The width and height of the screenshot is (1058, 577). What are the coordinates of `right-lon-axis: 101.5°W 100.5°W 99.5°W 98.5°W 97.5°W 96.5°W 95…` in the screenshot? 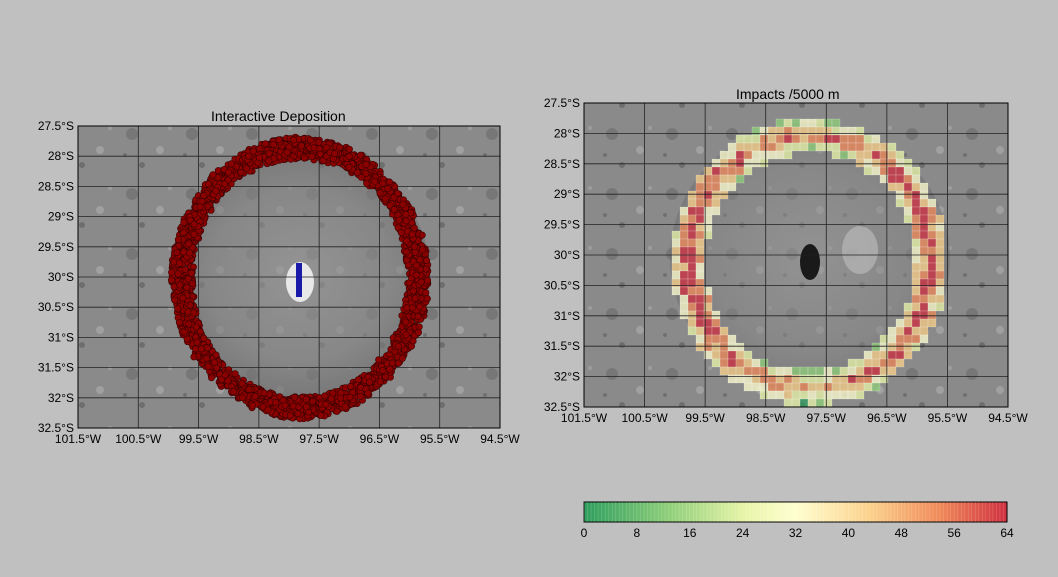 It's located at (794, 418).